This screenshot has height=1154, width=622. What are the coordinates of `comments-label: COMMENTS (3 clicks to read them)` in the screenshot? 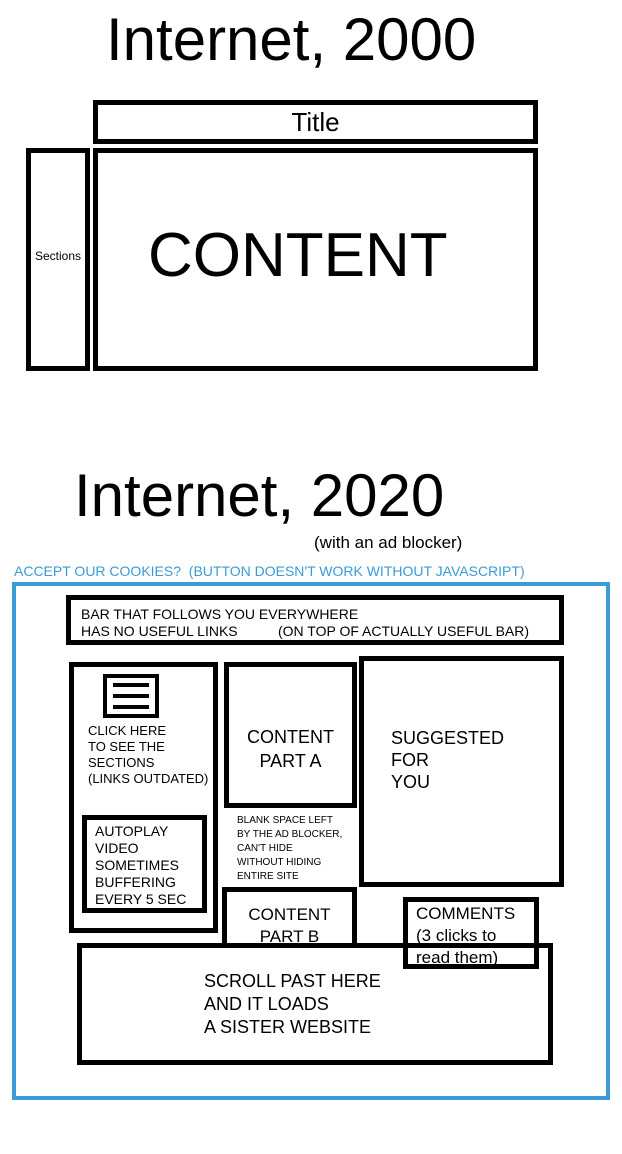 It's located at (466, 935).